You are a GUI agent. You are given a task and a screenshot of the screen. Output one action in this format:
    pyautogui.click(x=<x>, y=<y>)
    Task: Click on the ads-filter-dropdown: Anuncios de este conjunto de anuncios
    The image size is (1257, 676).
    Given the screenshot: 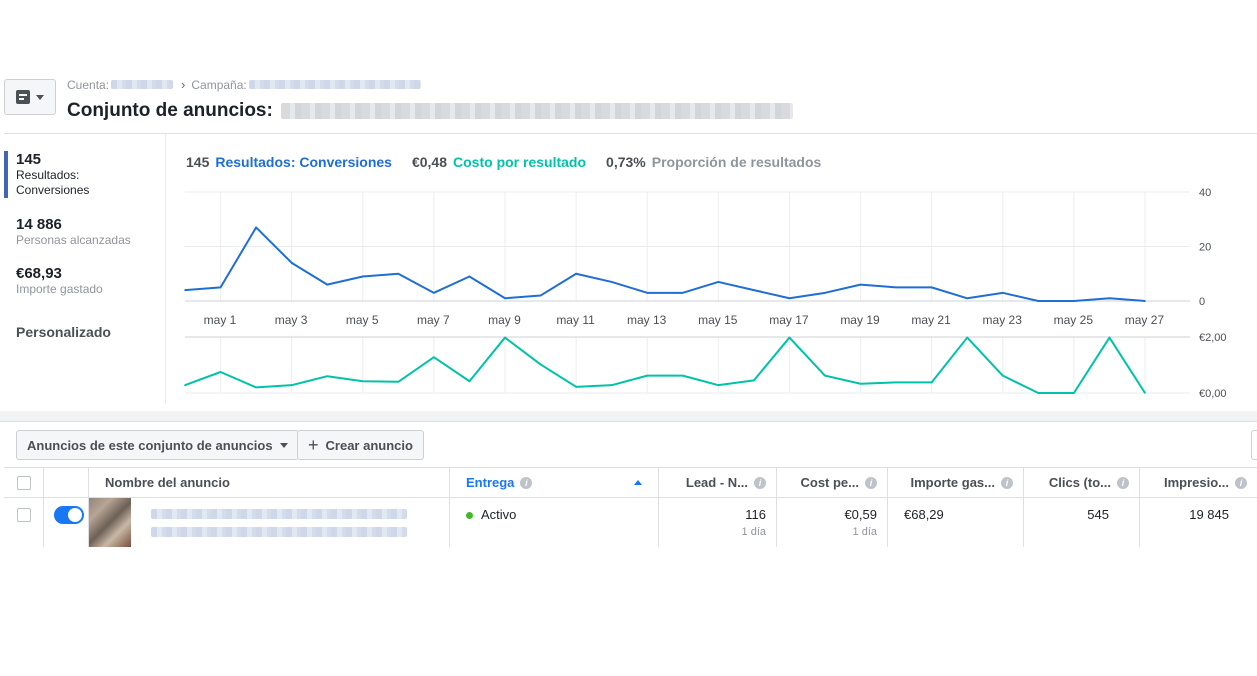 What is the action you would take?
    pyautogui.click(x=157, y=445)
    